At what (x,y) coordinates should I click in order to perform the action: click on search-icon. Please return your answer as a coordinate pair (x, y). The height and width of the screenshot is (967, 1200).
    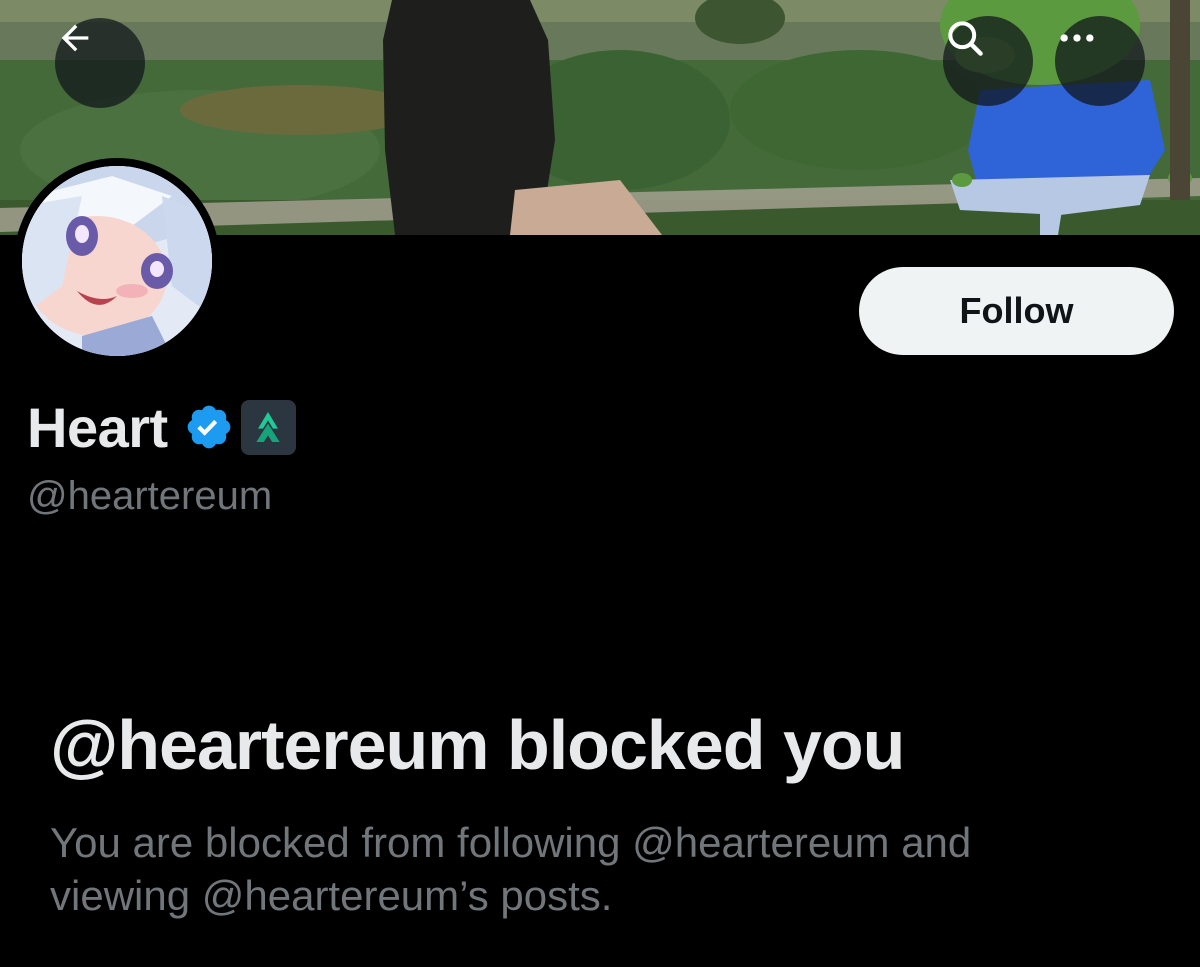
    Looking at the image, I should click on (965, 38).